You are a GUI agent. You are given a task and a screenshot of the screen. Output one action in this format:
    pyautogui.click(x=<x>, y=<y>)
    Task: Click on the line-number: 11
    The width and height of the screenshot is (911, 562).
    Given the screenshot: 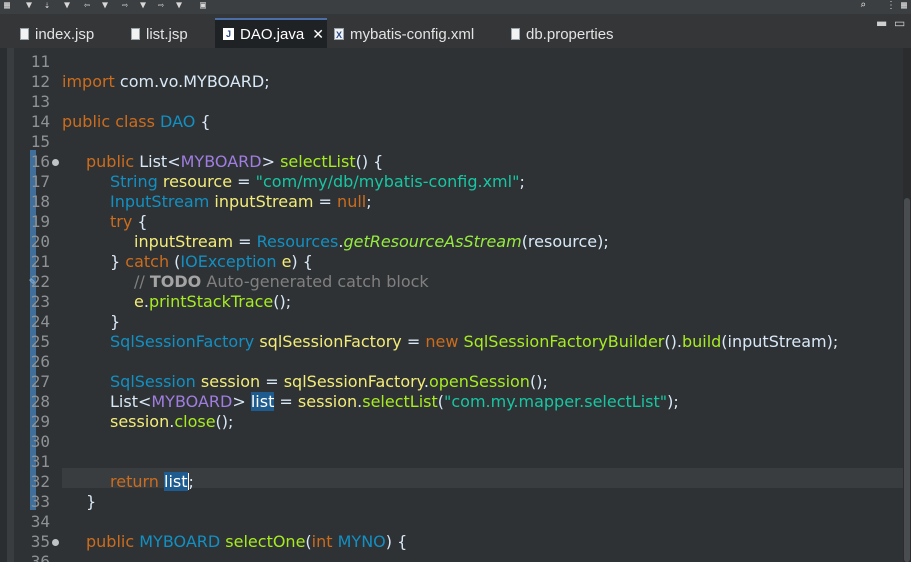 What is the action you would take?
    pyautogui.click(x=40, y=61)
    